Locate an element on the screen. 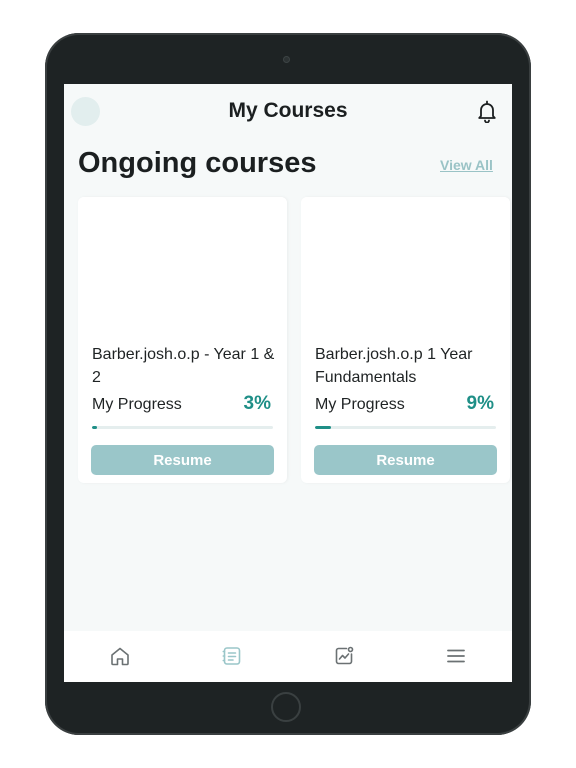 The height and width of the screenshot is (768, 576). bell-icon is located at coordinates (487, 111).